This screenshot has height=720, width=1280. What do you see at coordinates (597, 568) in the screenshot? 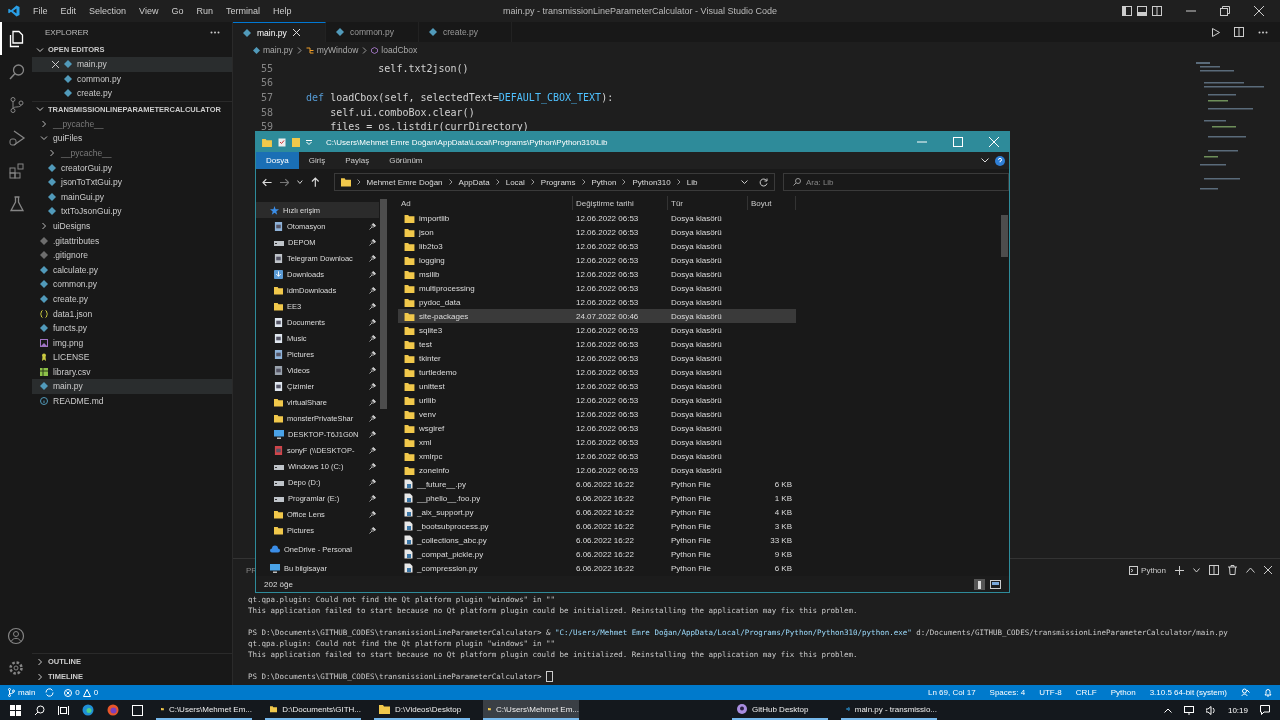
I see `file-row: _compression.py 6.06.2022 16:22 Python File 6 KB` at bounding box center [597, 568].